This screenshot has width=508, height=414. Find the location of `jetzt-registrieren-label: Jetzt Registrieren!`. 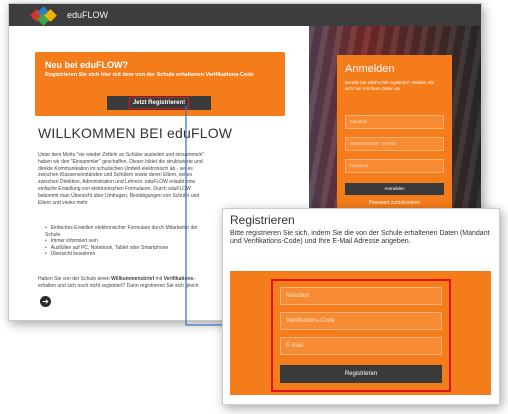

jetzt-registrieren-label: Jetzt Registrieren! is located at coordinates (159, 103).